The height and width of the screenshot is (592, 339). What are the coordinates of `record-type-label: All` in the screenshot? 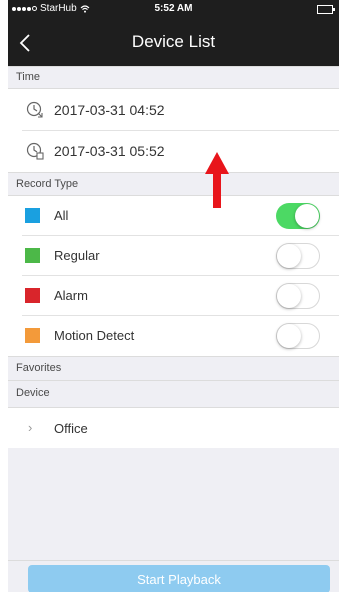 It's located at (61, 215).